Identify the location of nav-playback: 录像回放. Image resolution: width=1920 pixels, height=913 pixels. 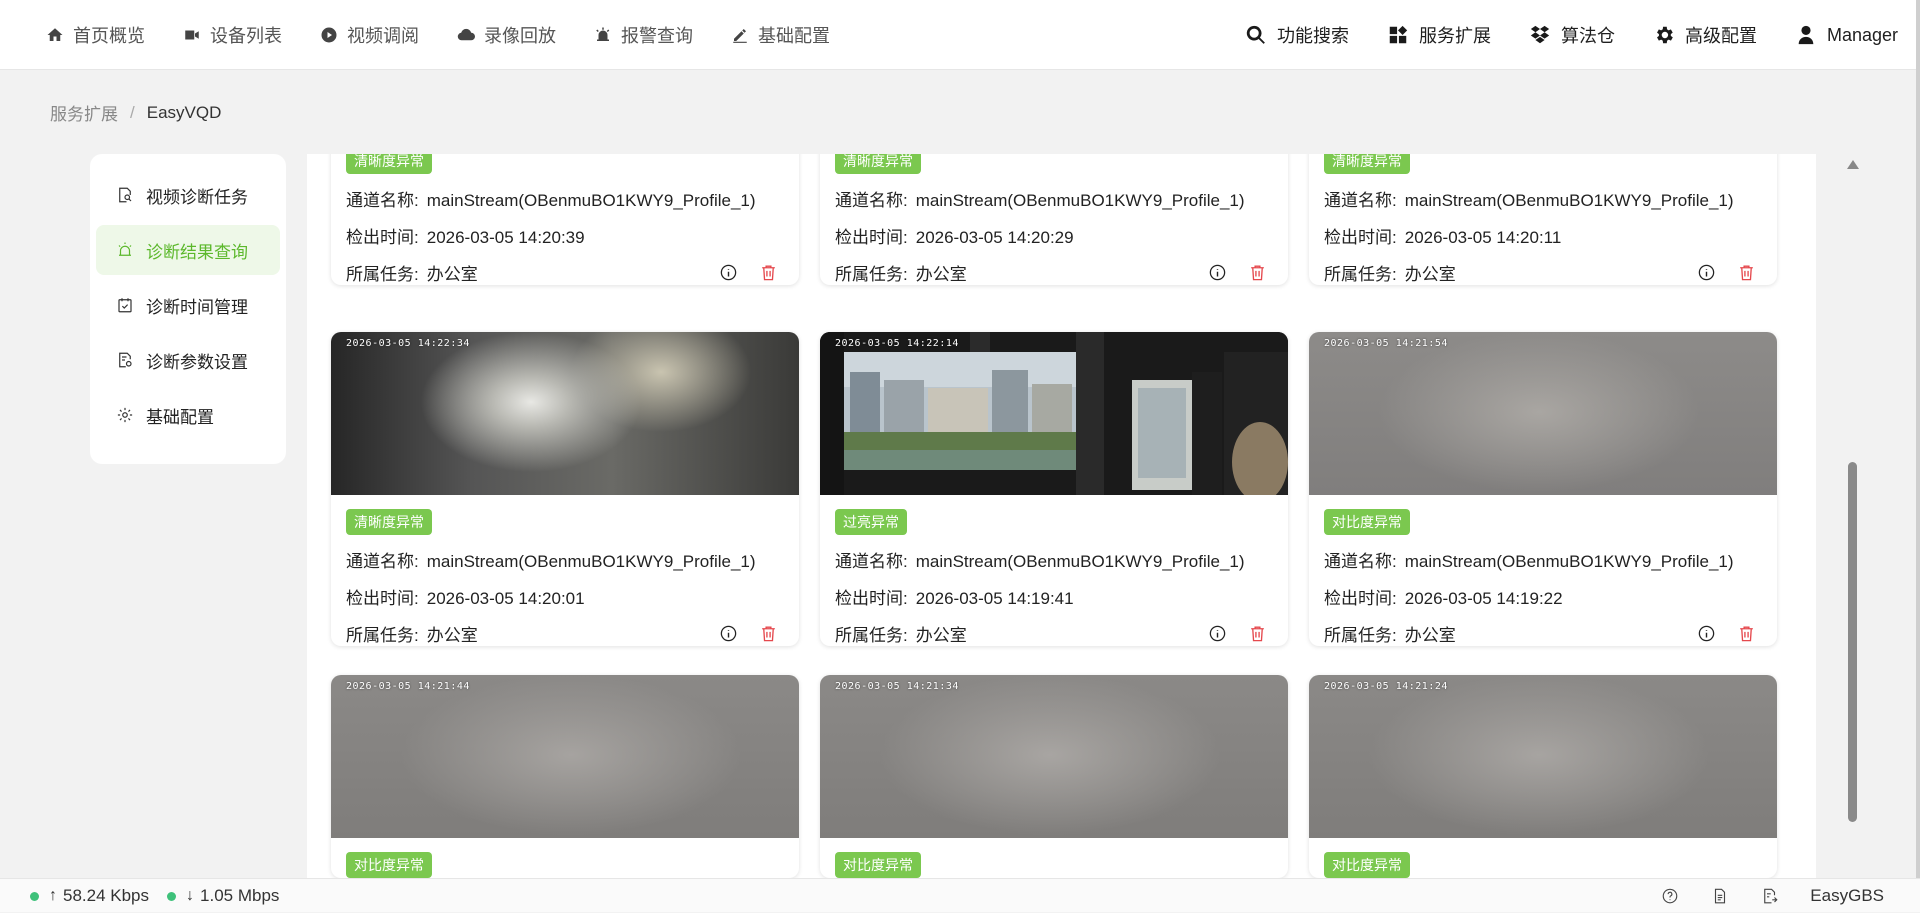
(506, 35).